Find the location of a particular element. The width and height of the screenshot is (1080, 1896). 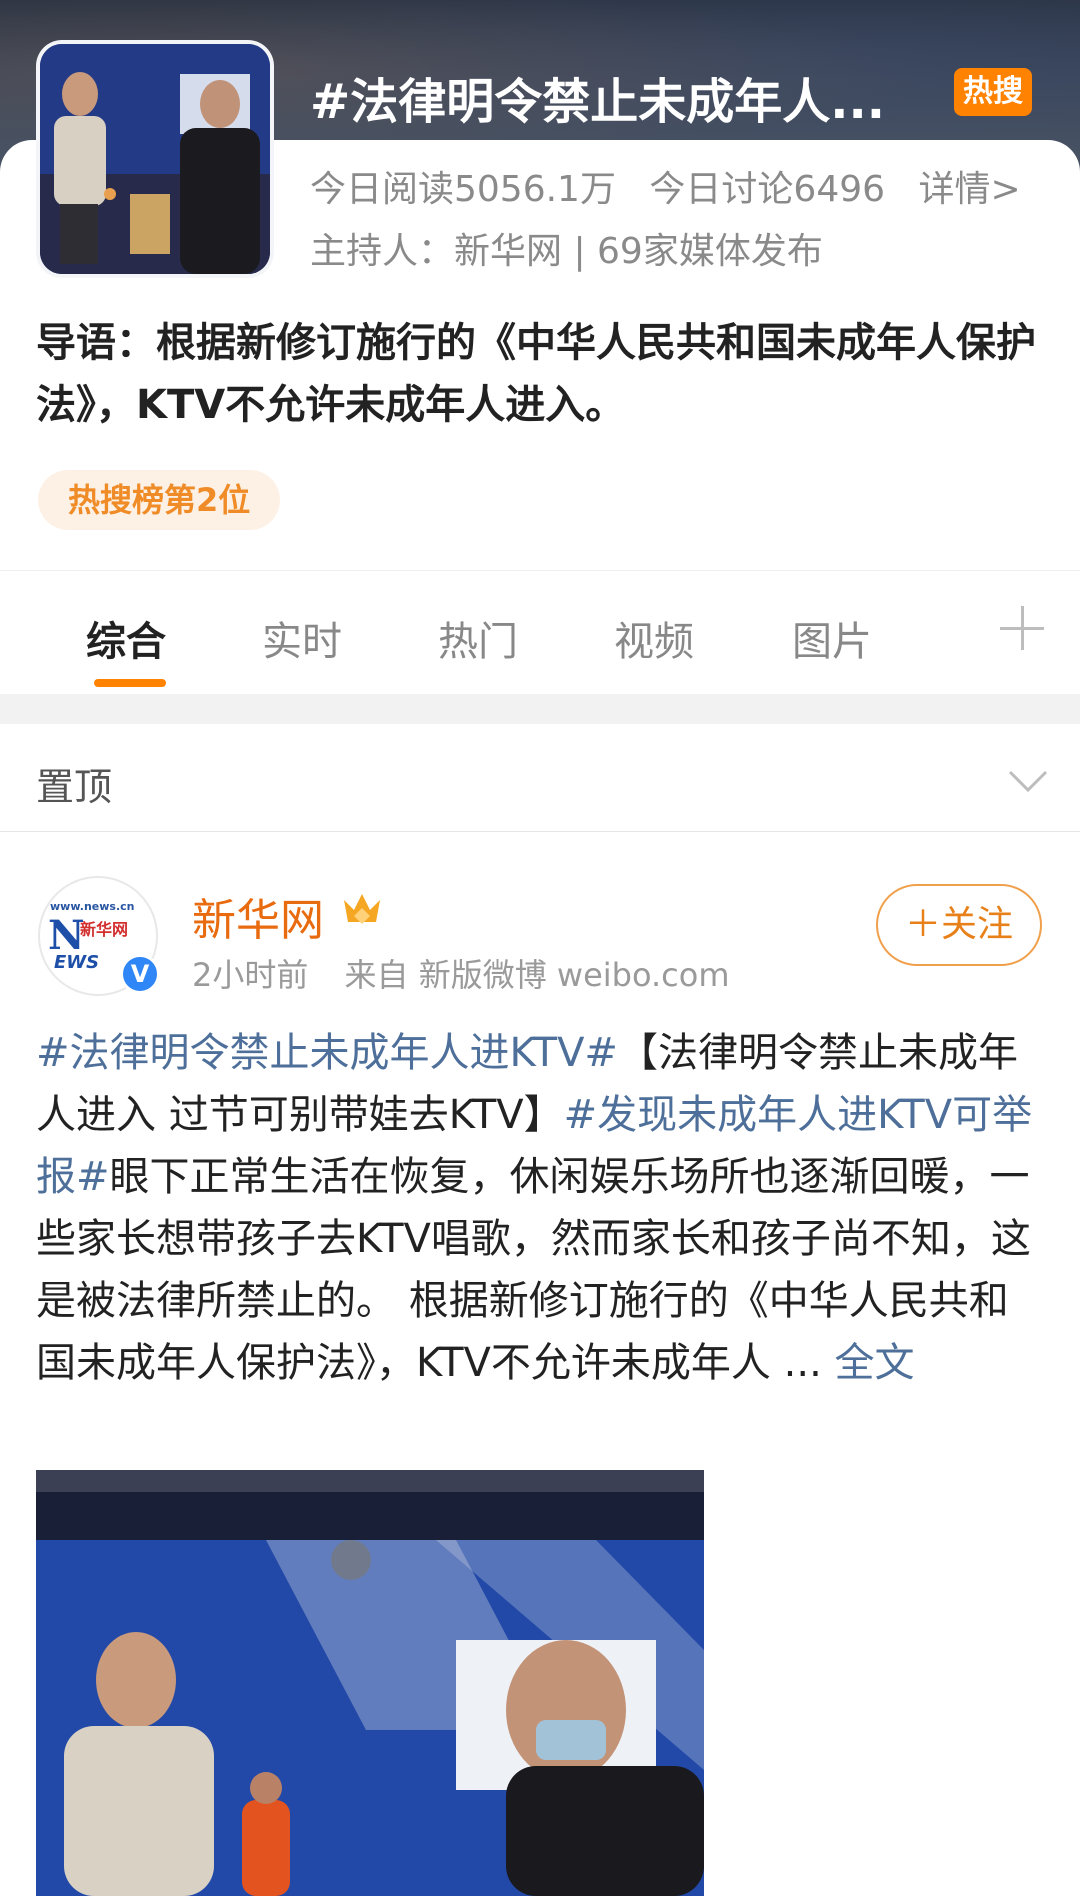

post-source: 来自 新版微博 weibo.com is located at coordinates (537, 975).